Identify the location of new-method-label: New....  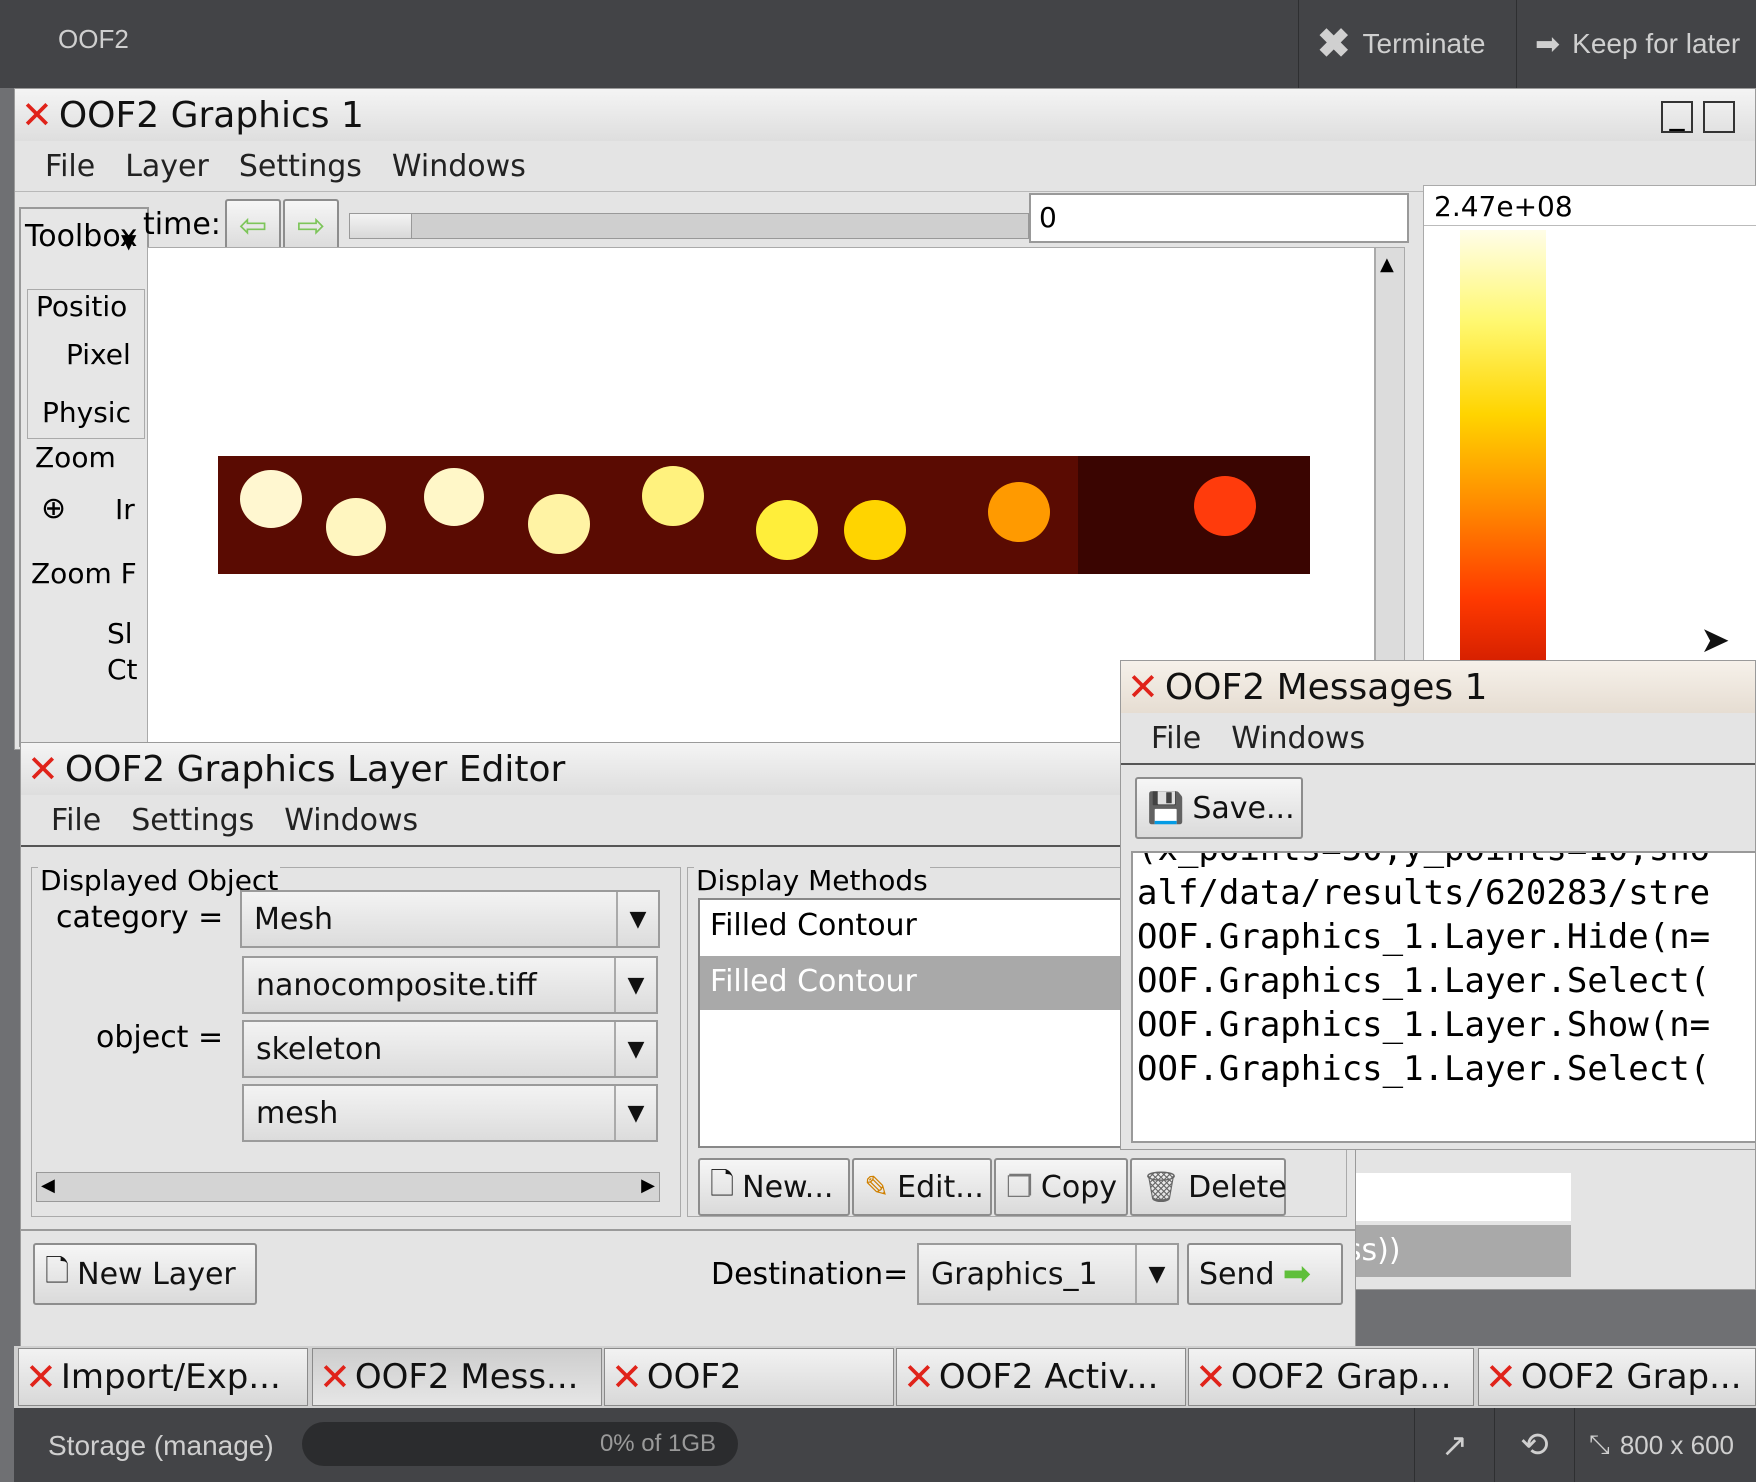
(788, 1187).